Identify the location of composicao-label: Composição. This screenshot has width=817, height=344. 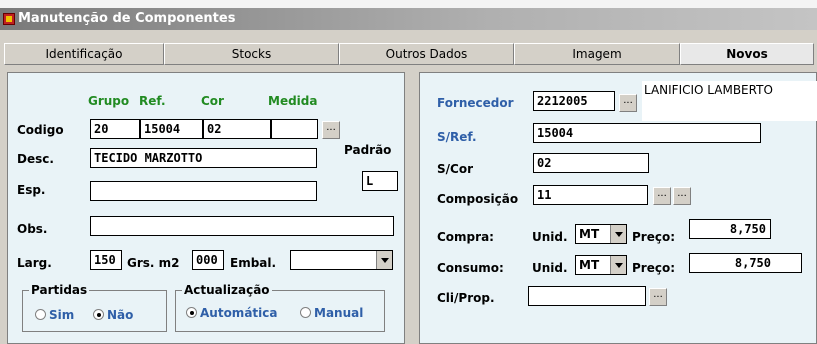
(478, 199).